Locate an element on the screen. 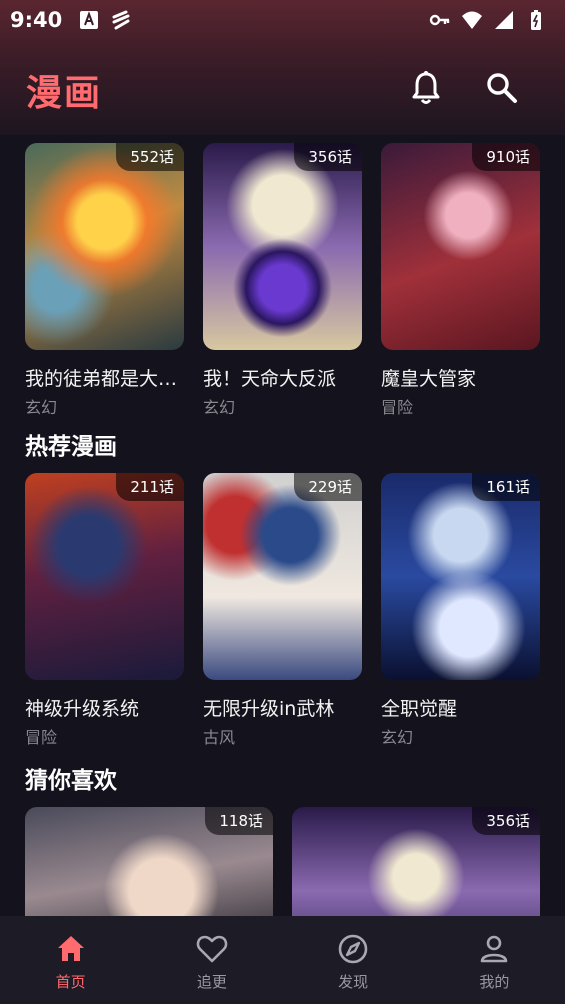  top-app-bar: 9:40 漫画 is located at coordinates (282, 67).